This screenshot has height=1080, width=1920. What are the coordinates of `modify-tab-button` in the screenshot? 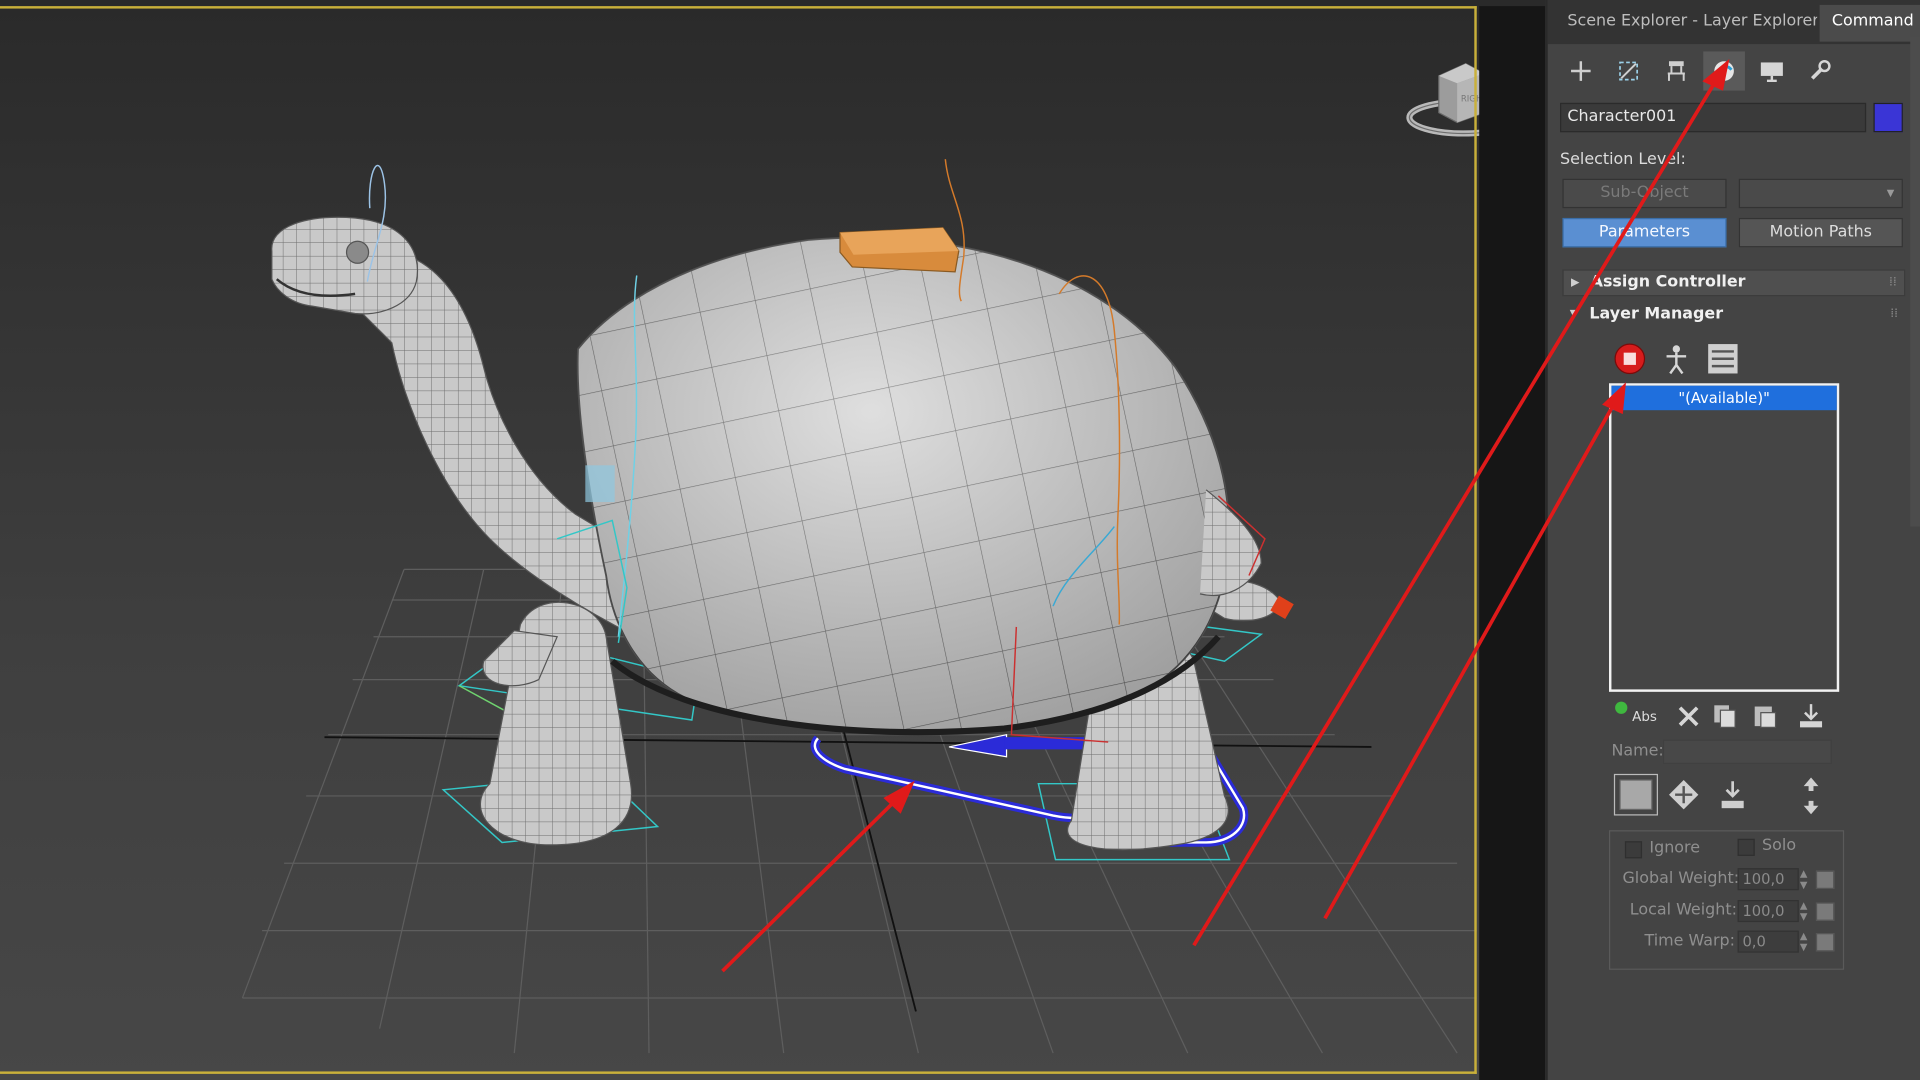 It's located at (1629, 70).